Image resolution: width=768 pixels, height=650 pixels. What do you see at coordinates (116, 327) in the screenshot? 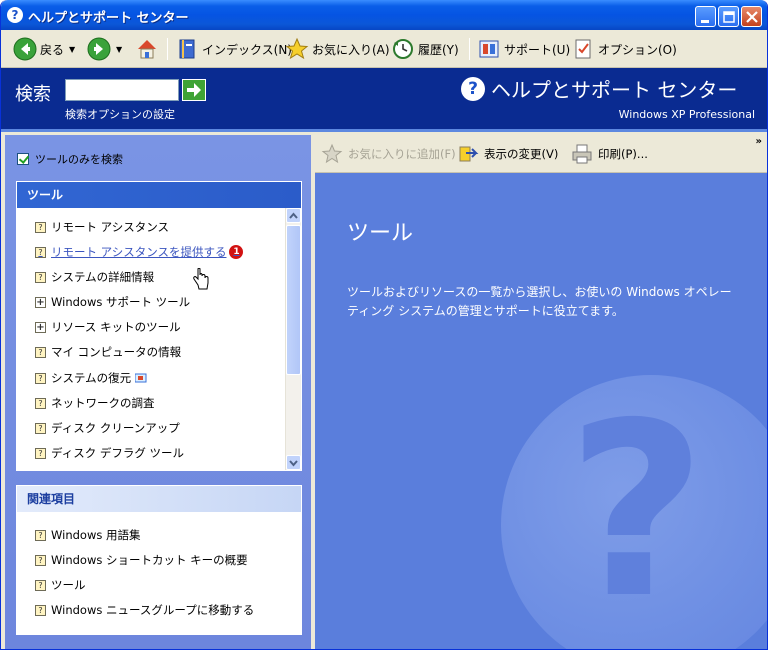
I see `tool-item-label: リソース キットのツール` at bounding box center [116, 327].